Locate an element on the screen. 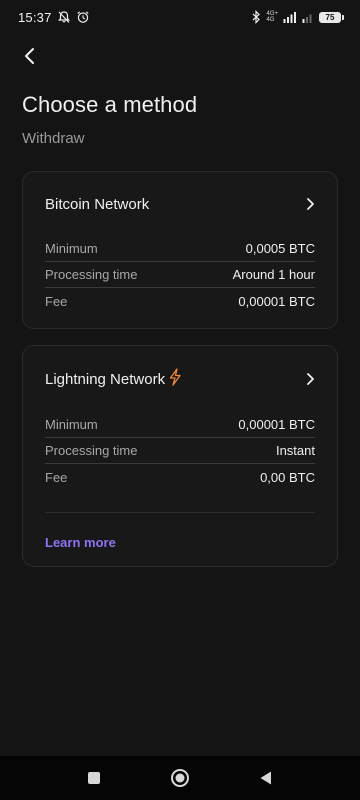 The width and height of the screenshot is (360, 800). wifi-signal-icon is located at coordinates (308, 17).